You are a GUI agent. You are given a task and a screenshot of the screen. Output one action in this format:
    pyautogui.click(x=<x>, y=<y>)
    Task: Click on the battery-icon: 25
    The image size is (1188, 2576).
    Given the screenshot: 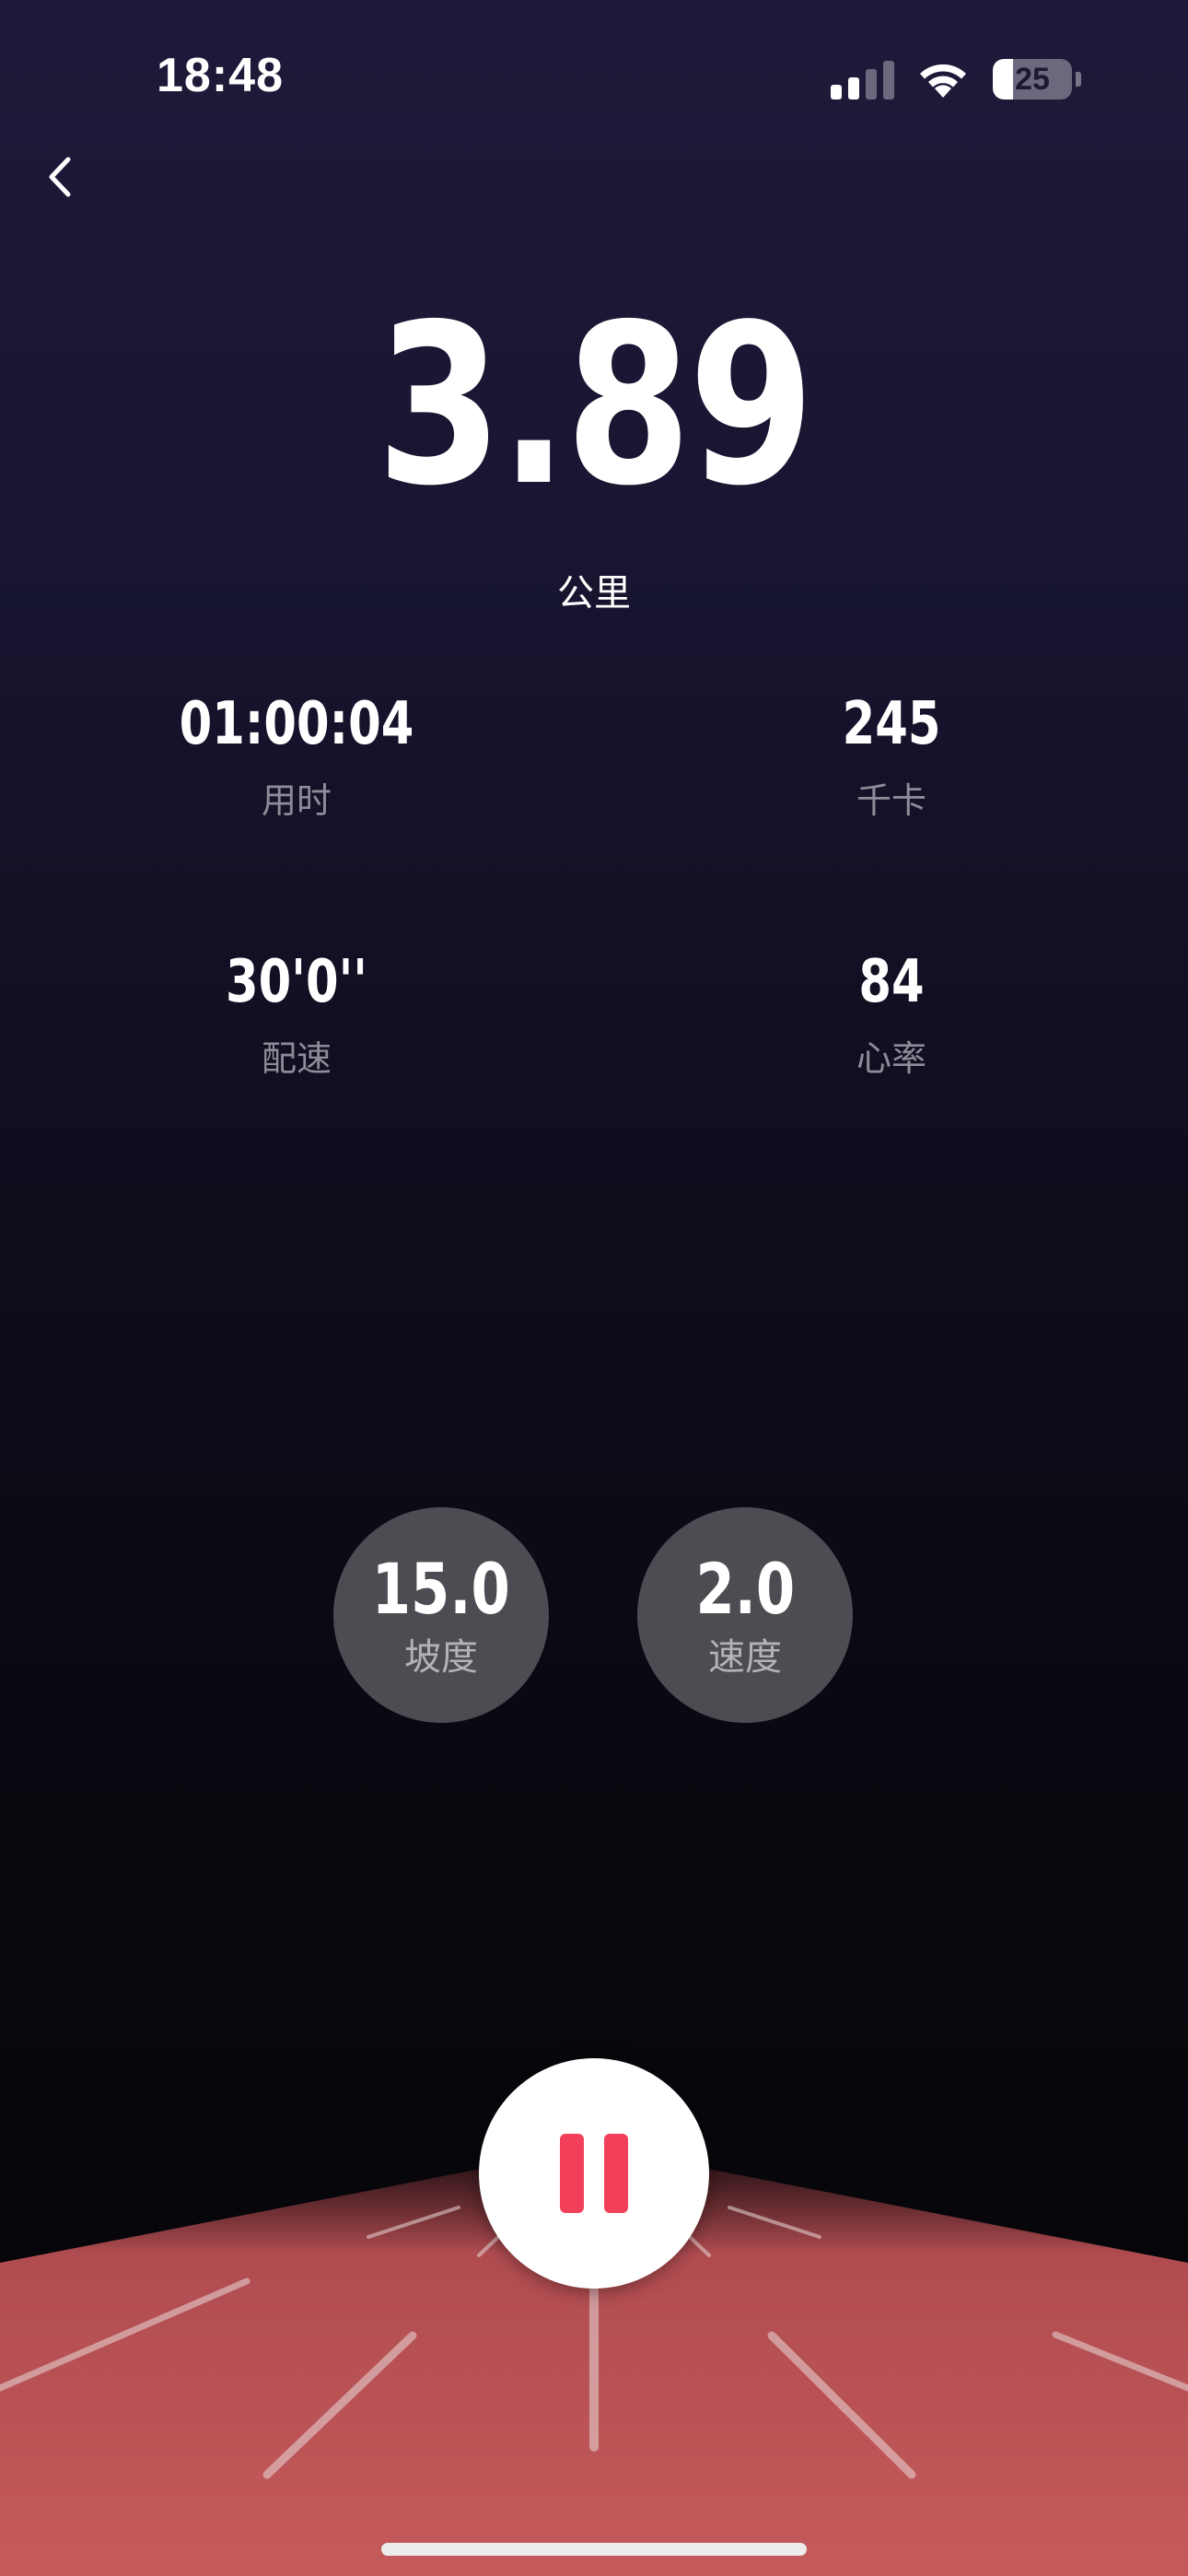 What is the action you would take?
    pyautogui.click(x=1039, y=79)
    